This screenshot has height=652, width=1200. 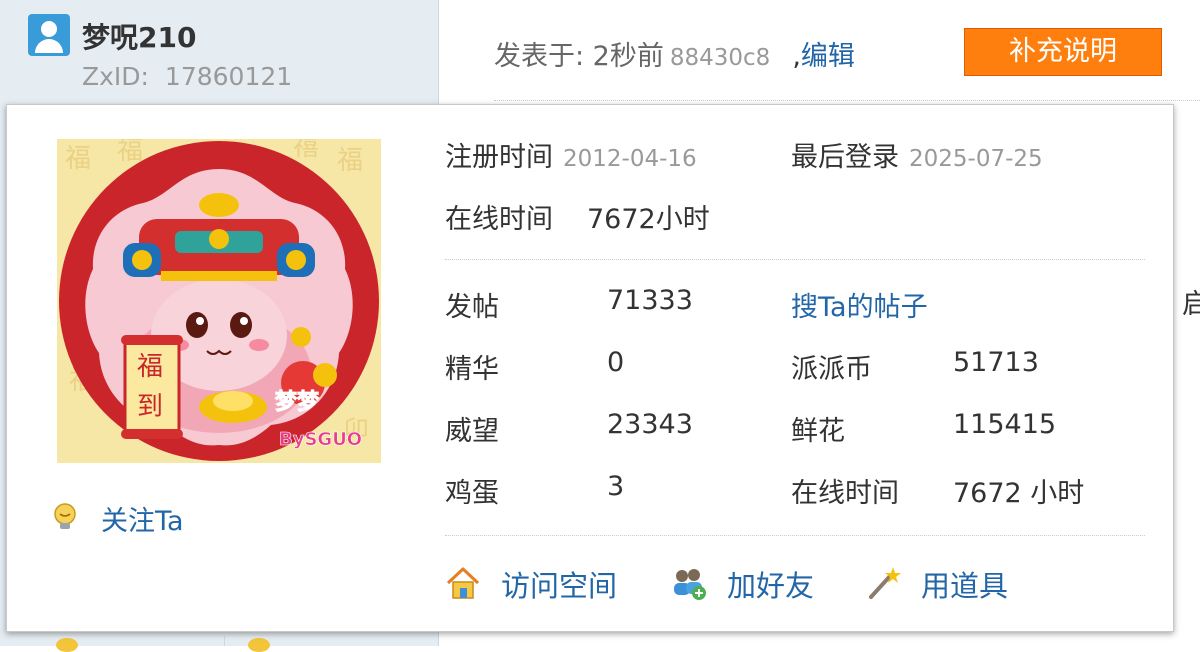 I want to click on use-item-label: 用道具, so click(x=965, y=586).